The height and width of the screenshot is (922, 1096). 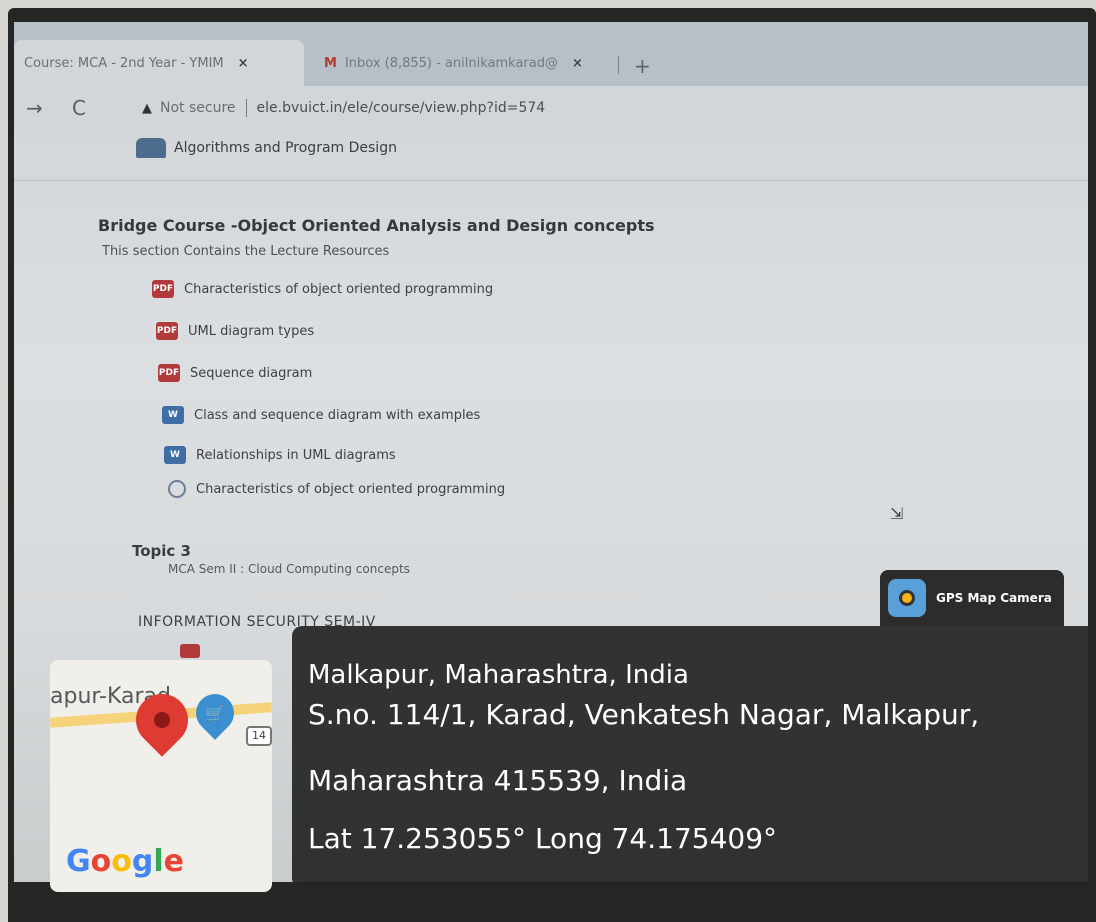 What do you see at coordinates (251, 331) in the screenshot?
I see `resource-label: UML diagram types` at bounding box center [251, 331].